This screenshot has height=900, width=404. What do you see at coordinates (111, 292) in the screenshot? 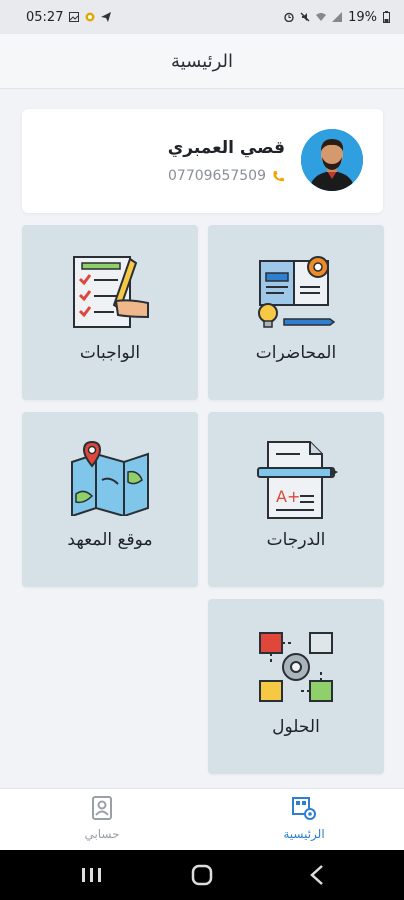
I see `assignments-icon` at bounding box center [111, 292].